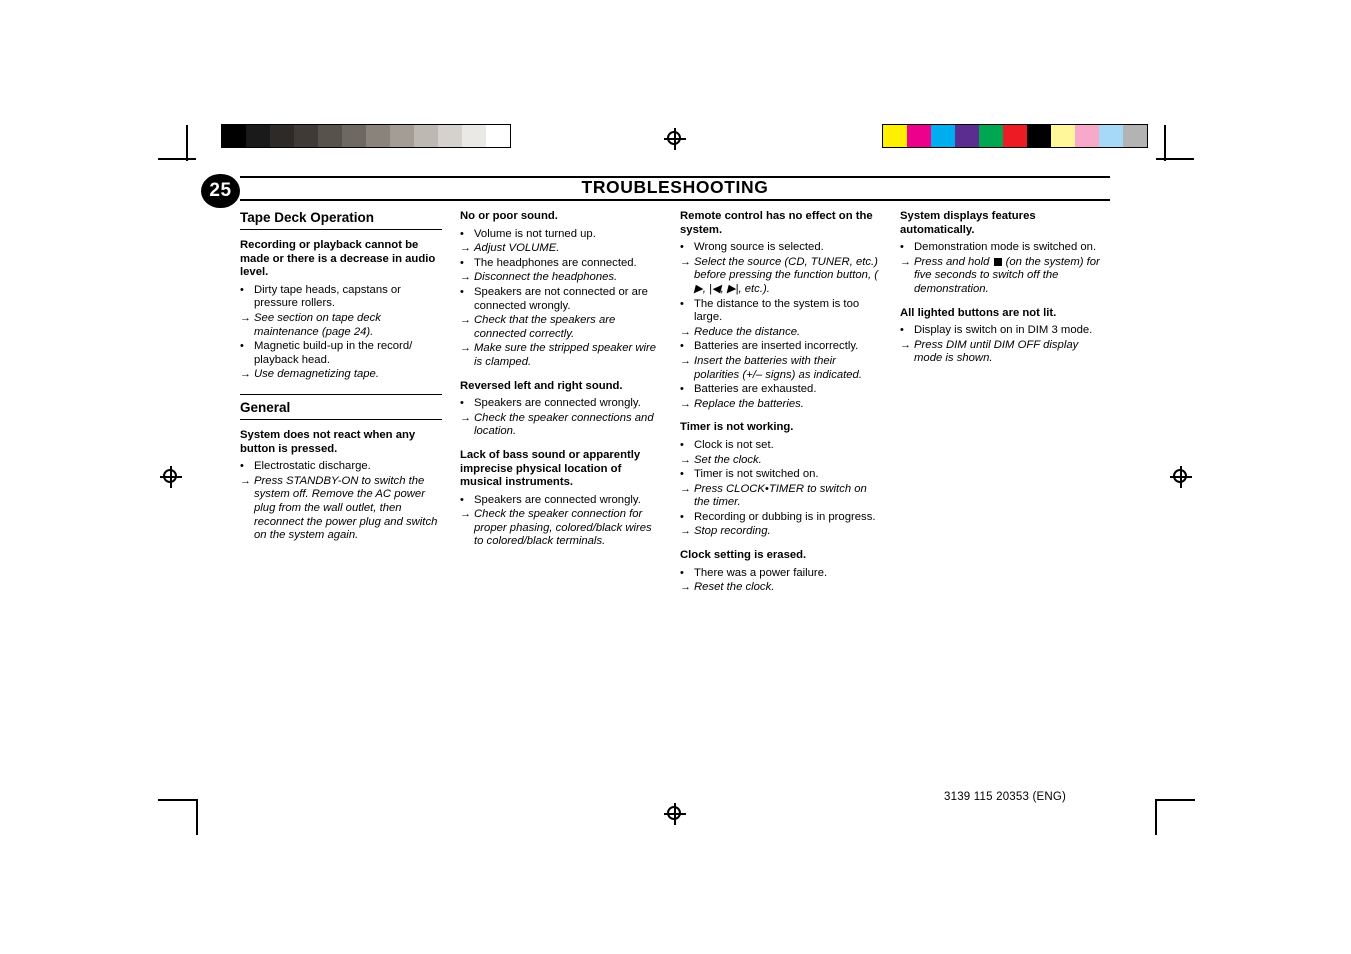  I want to click on item-text: Use demagnetizing tape., so click(316, 374).